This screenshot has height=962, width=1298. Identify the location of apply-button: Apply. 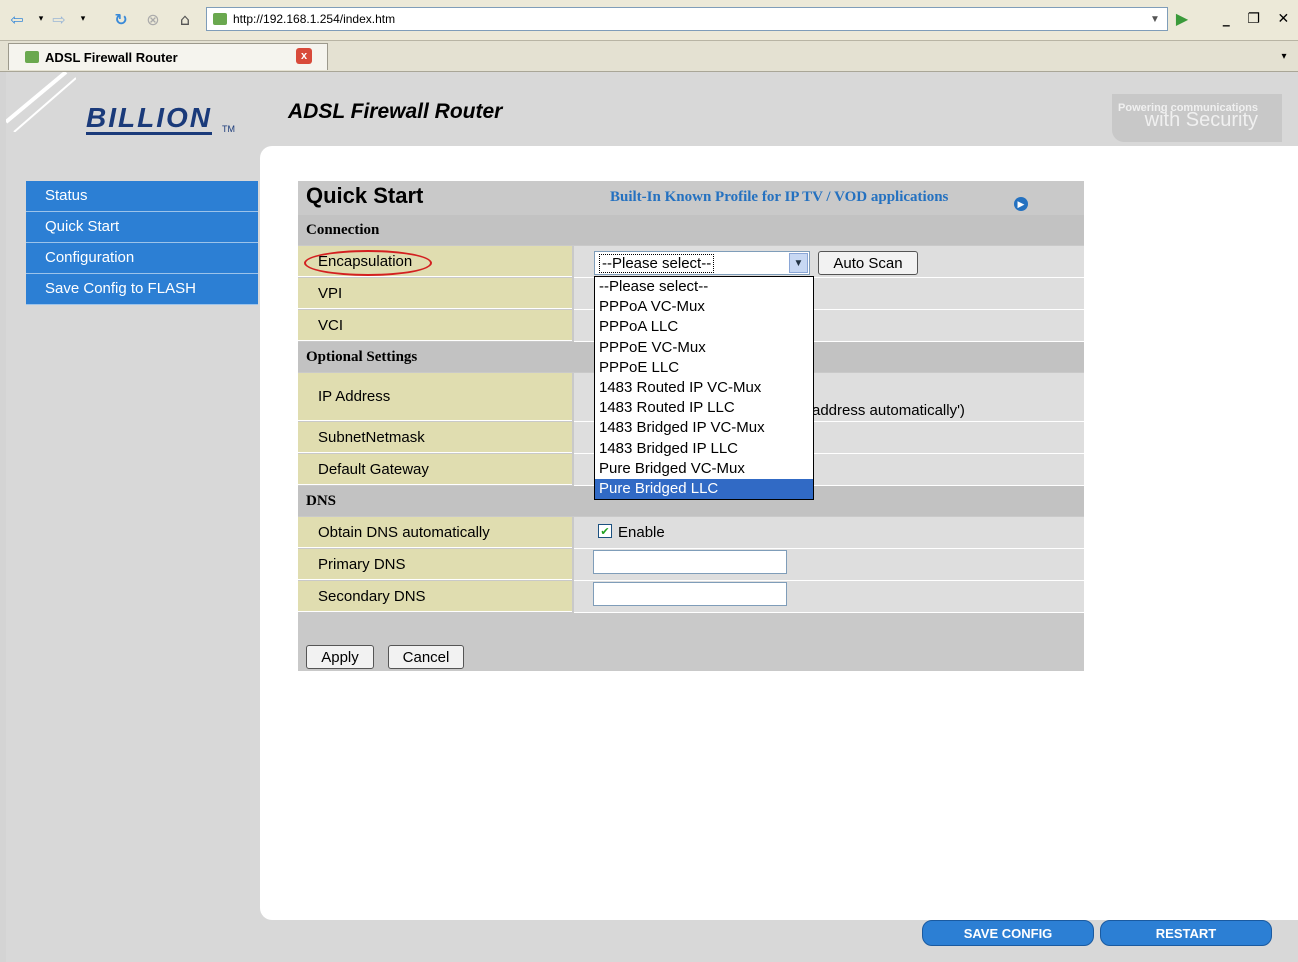
(340, 657).